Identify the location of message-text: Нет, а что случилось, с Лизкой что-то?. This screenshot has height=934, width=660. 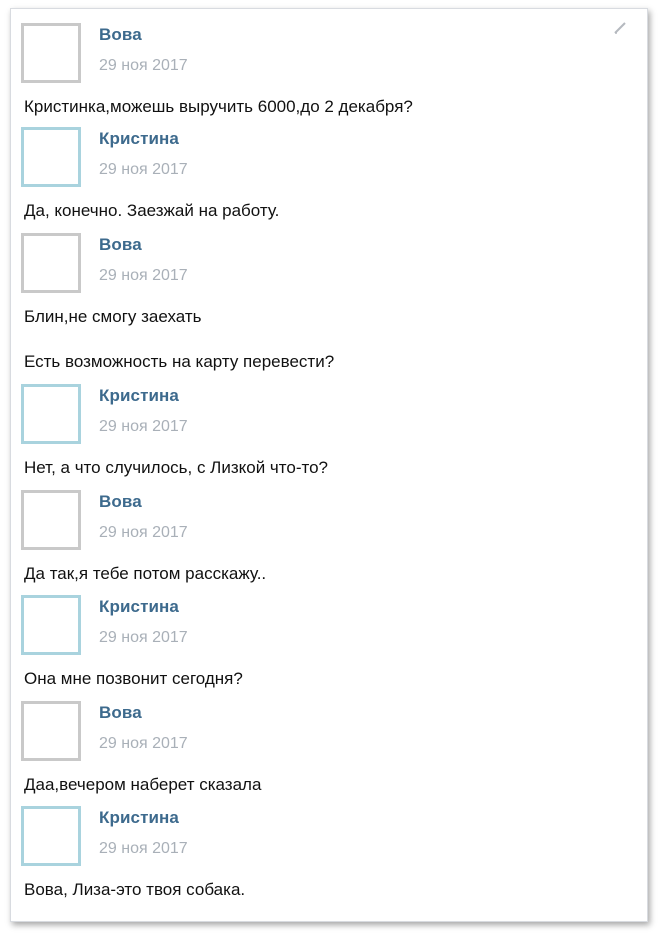
(176, 467).